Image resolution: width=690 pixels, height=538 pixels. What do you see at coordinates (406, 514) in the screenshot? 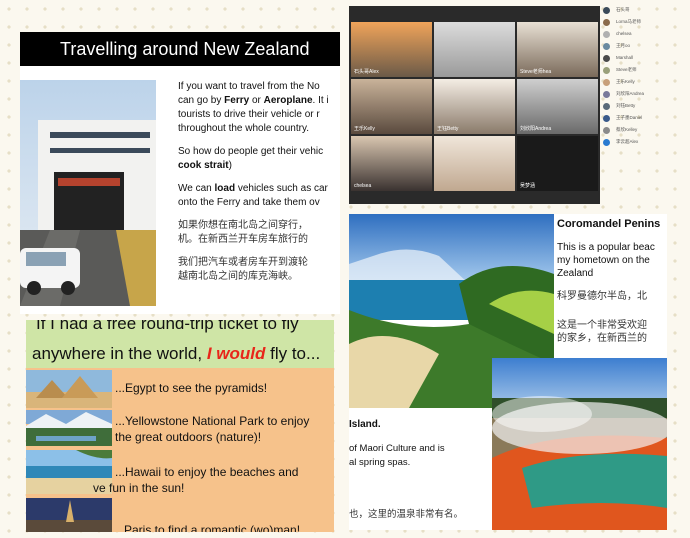
I see `bottom-cn: 也，这里的温泉非常有名。` at bounding box center [406, 514].